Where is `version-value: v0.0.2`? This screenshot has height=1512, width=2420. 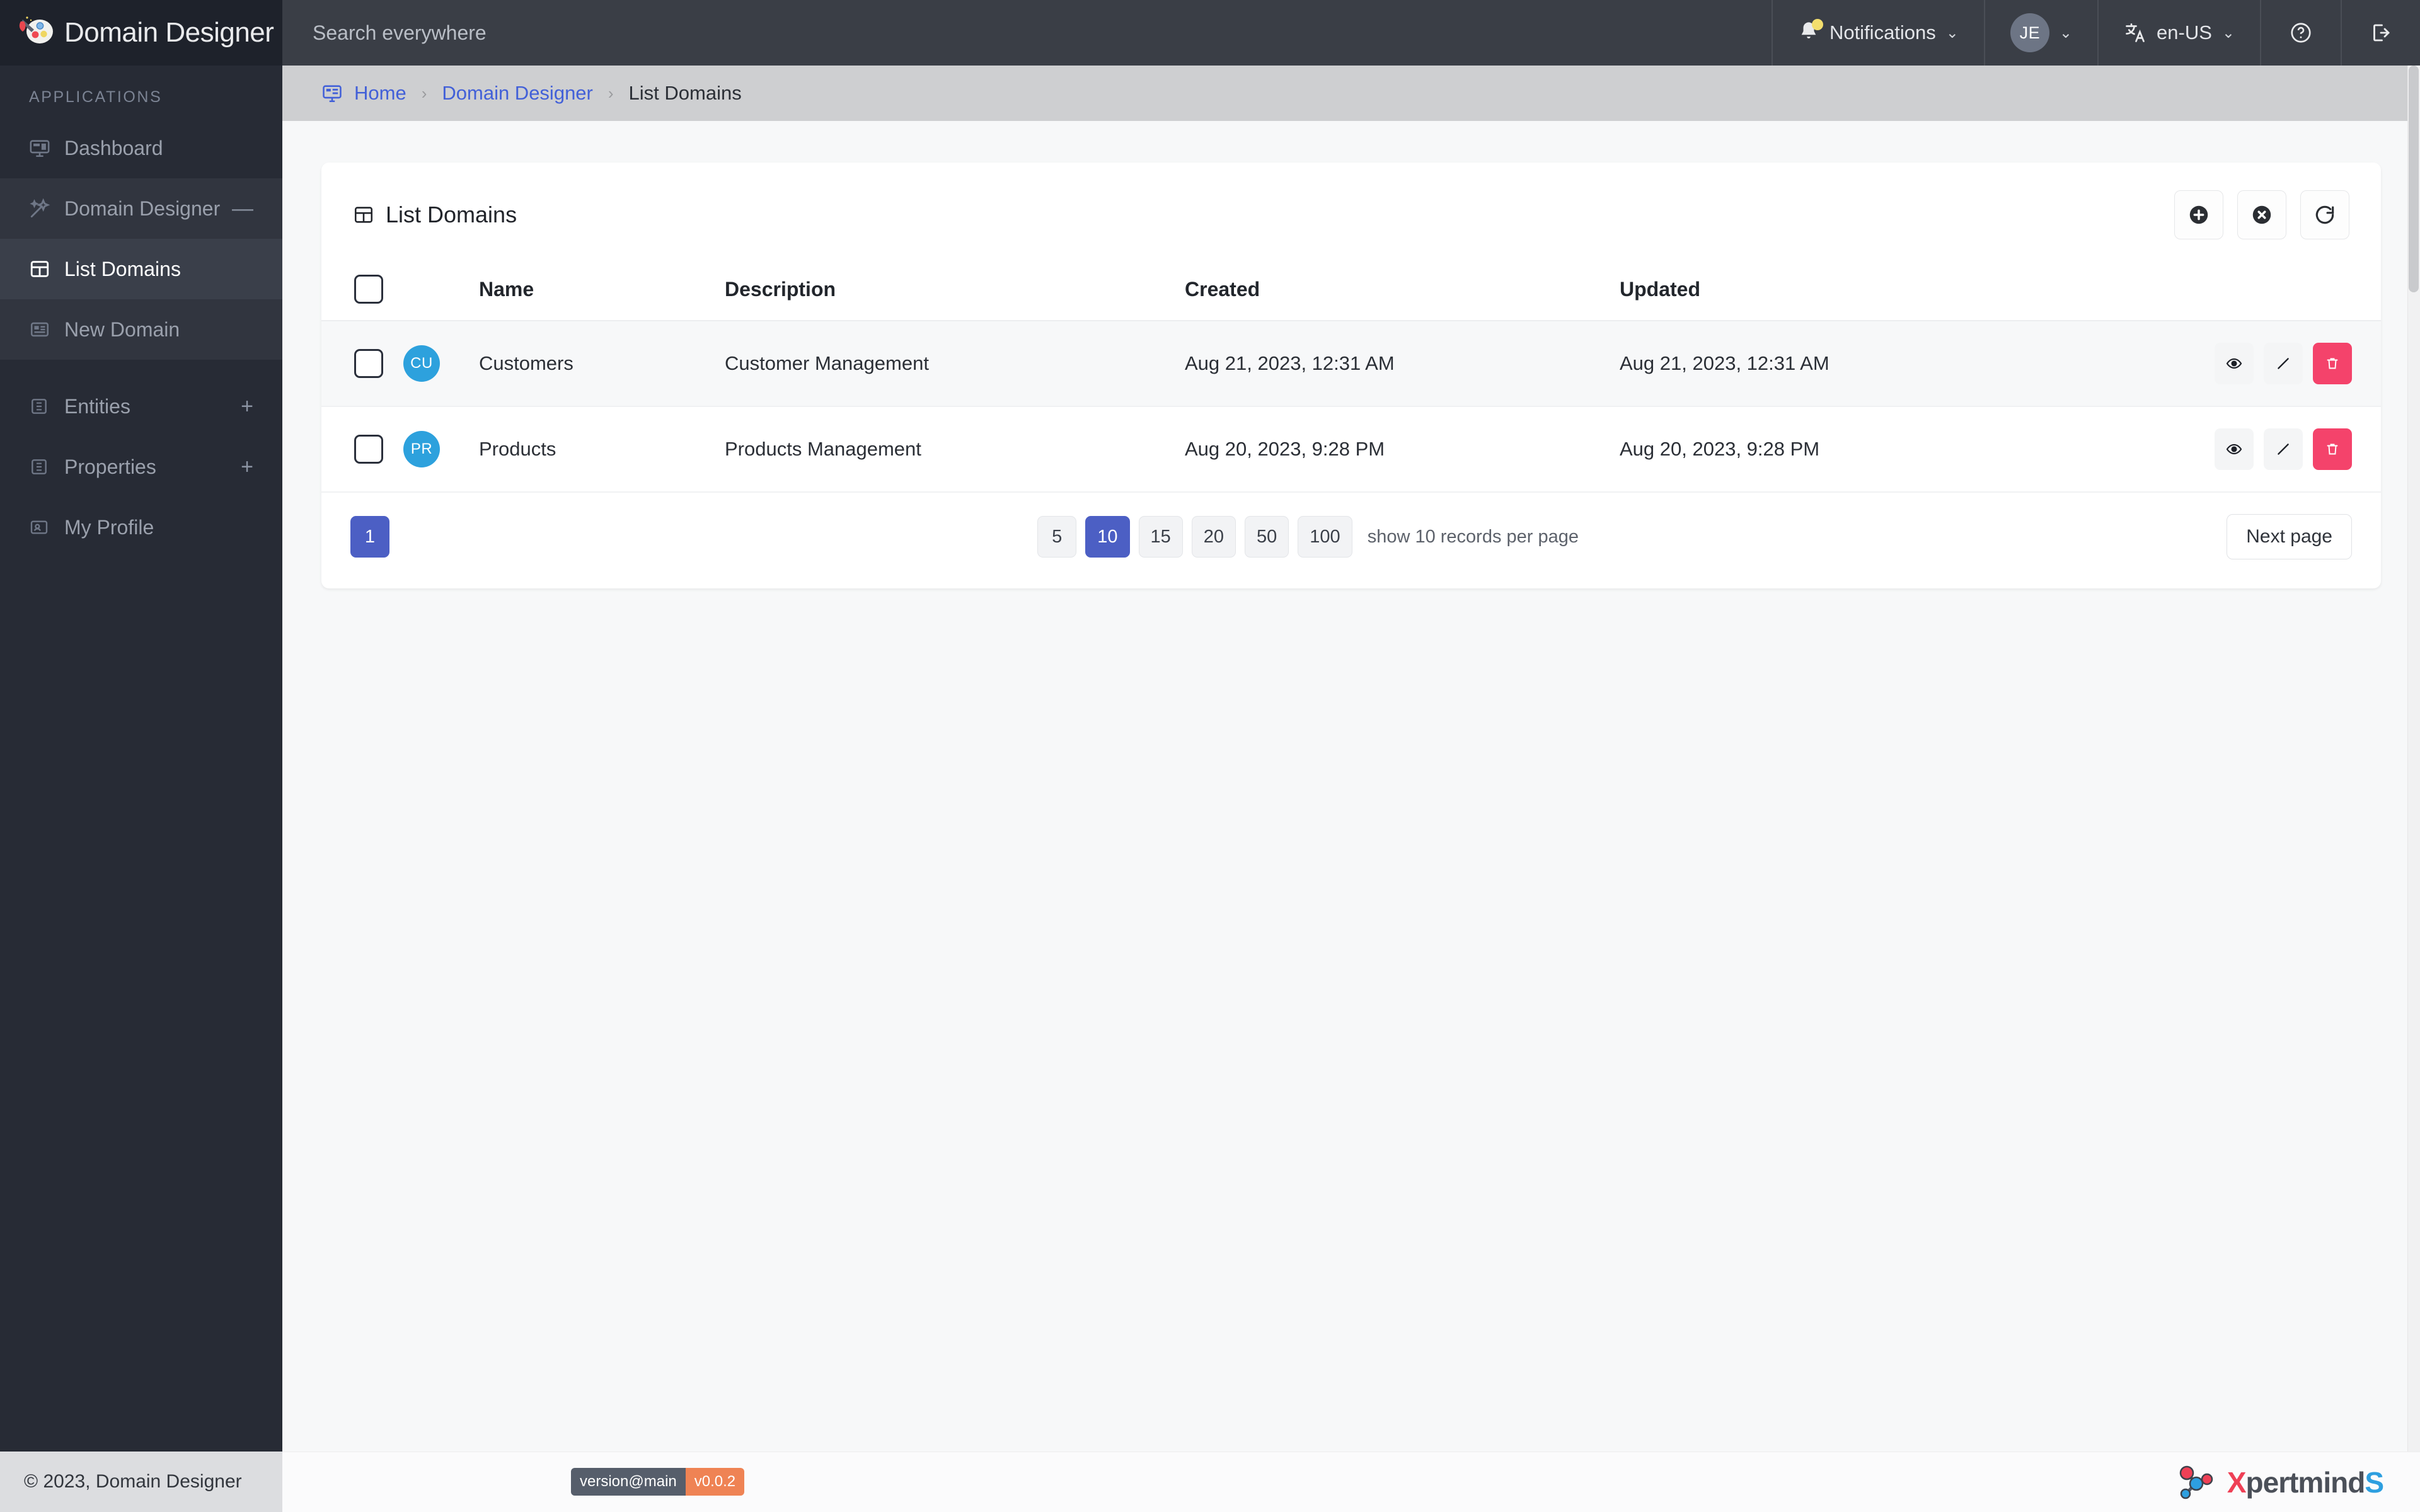
version-value: v0.0.2 is located at coordinates (715, 1482).